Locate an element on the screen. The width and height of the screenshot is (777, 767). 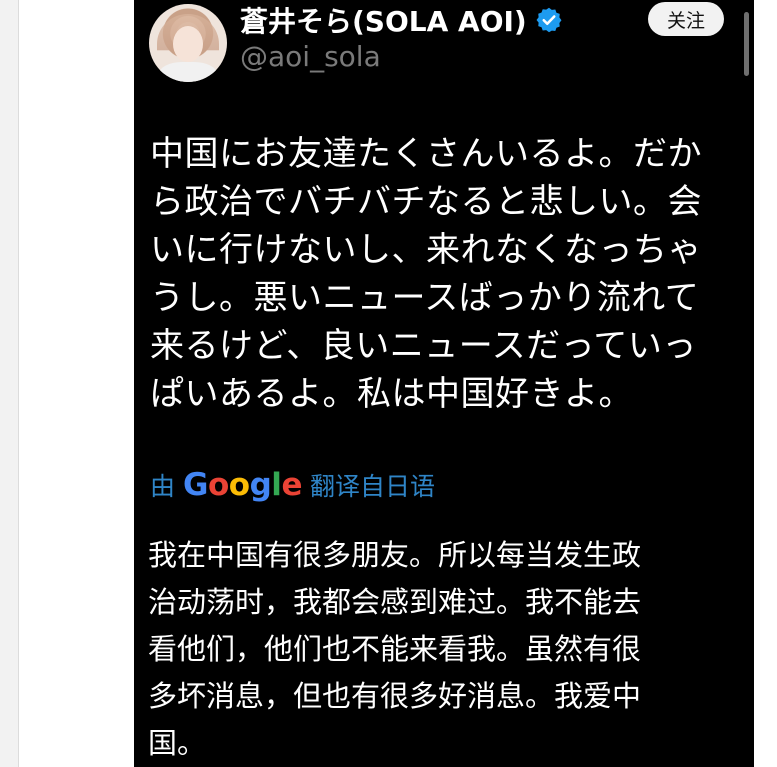
original-line: いに行けないし、来れなくなっちゃ is located at coordinates (426, 250).